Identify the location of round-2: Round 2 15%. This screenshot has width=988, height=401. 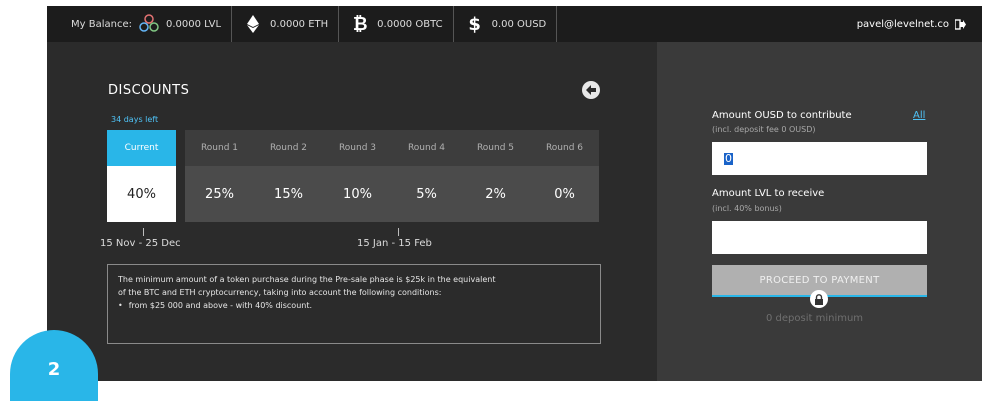
(288, 176).